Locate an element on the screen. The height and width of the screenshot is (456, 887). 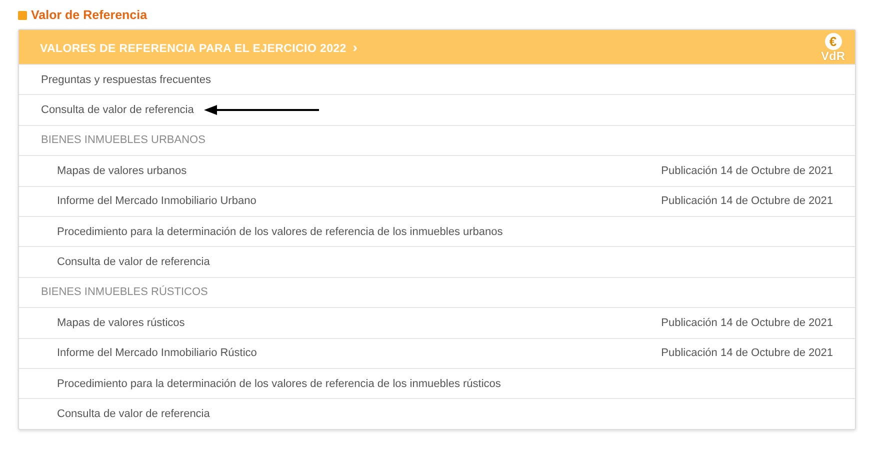
square-icon is located at coordinates (22, 15).